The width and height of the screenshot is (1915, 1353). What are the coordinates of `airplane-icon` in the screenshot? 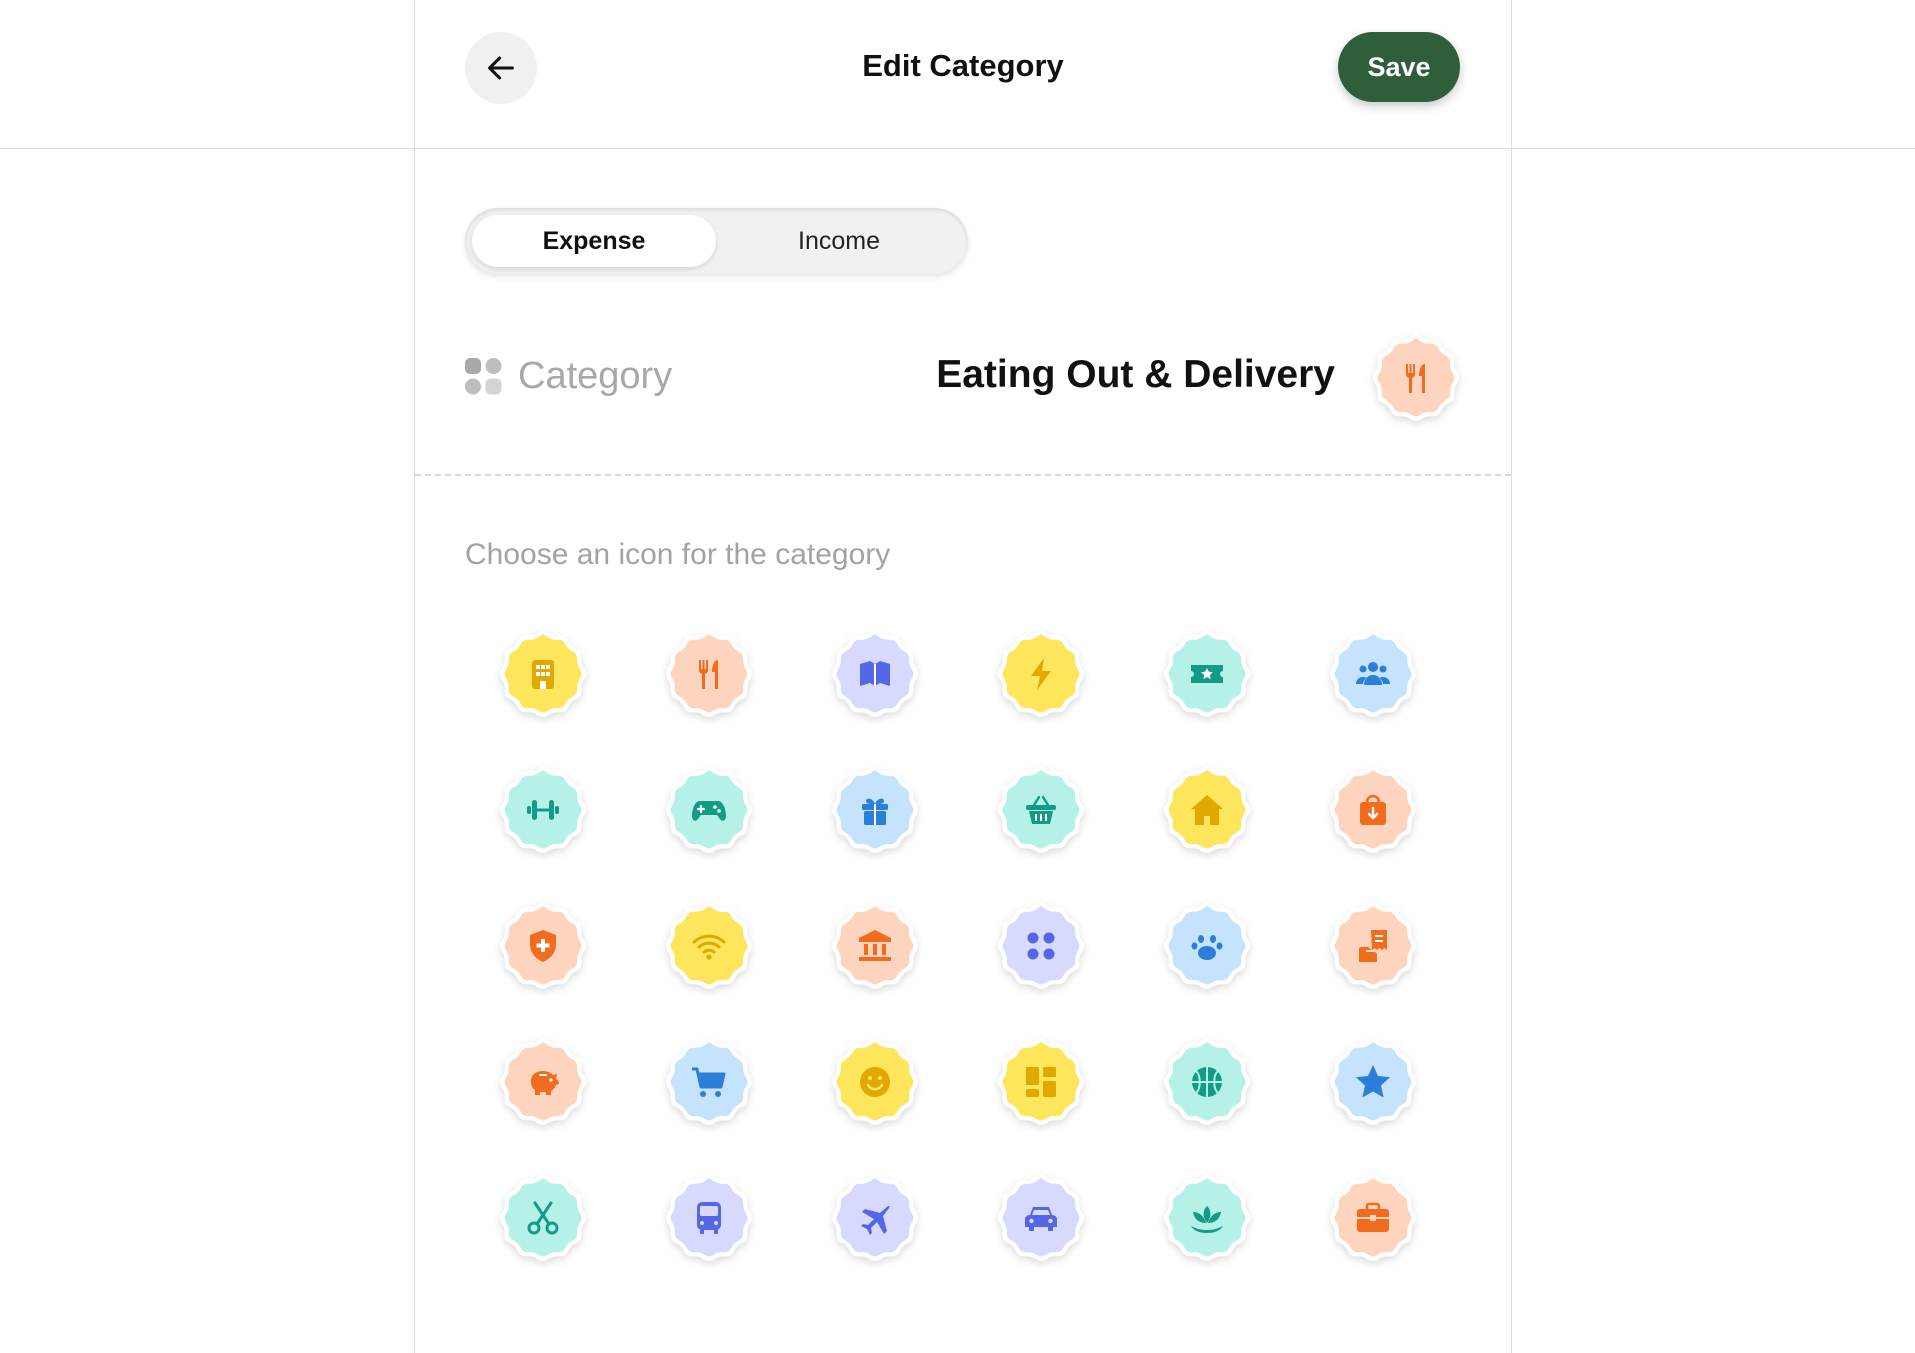 It's located at (875, 1220).